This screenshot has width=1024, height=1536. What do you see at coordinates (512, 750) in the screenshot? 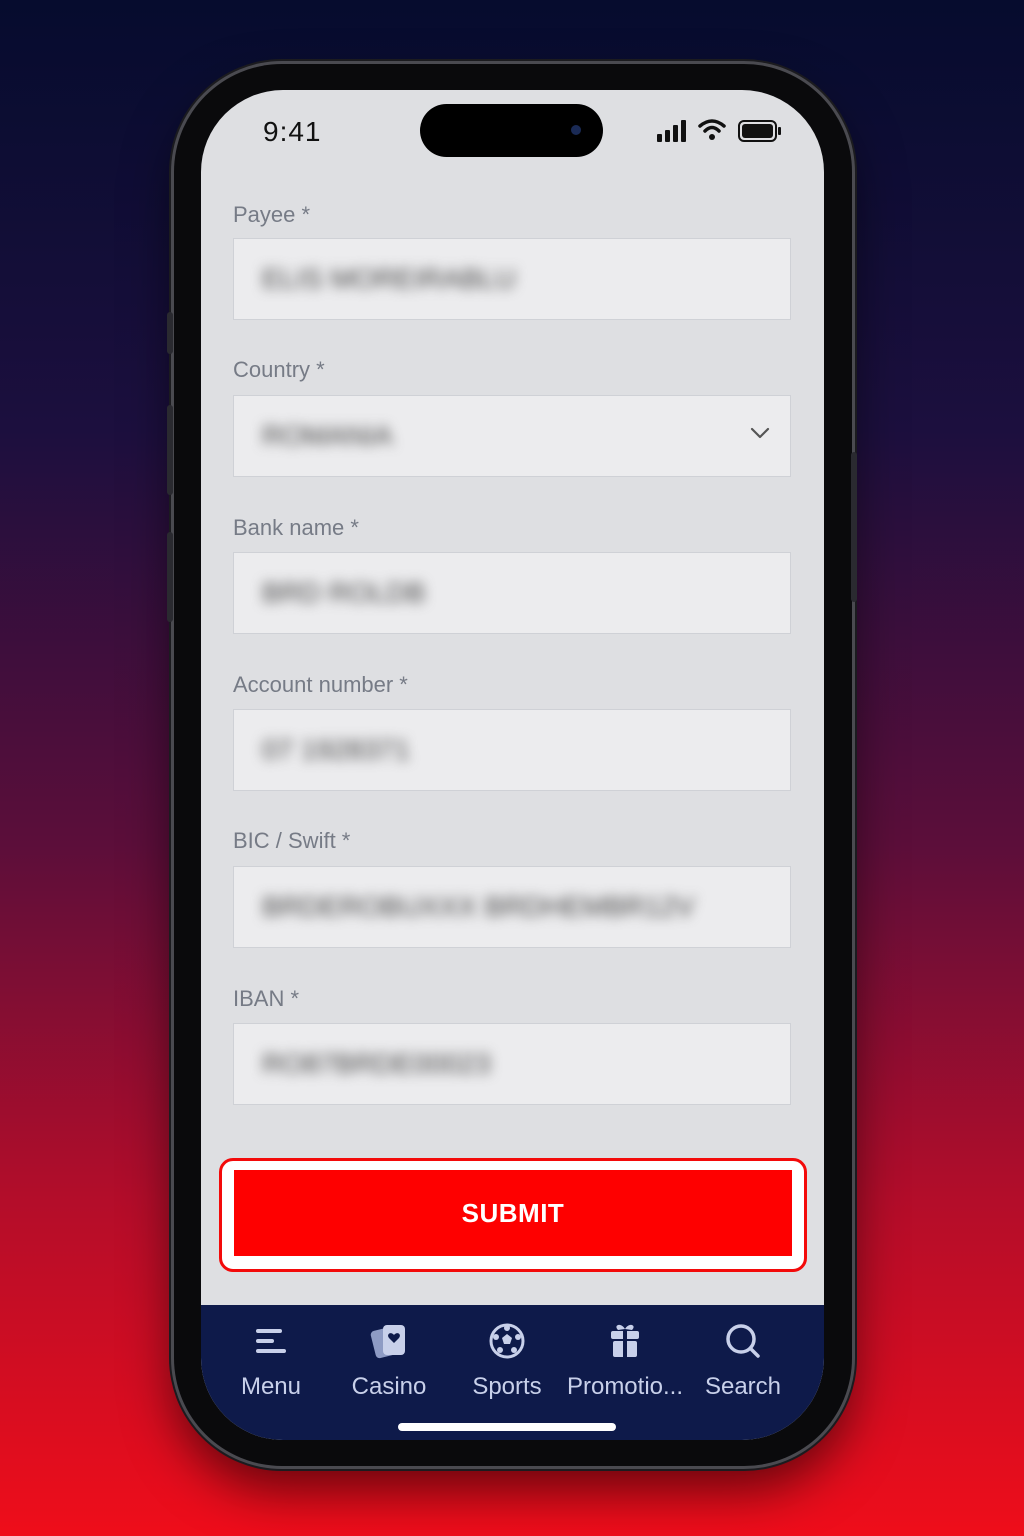
I see `account-number-input: 07 1928371` at bounding box center [512, 750].